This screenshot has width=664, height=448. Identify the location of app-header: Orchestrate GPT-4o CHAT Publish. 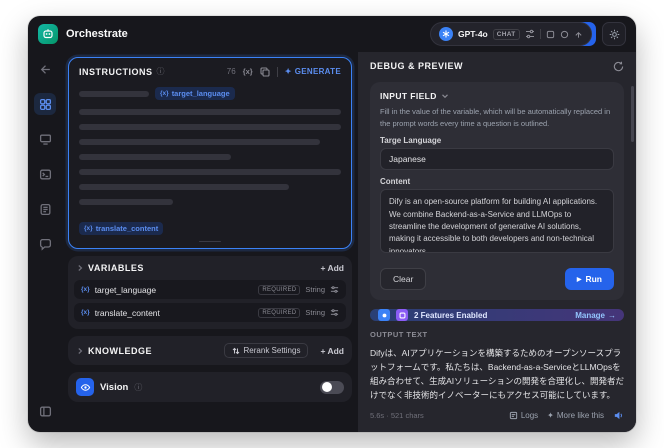
(332, 34).